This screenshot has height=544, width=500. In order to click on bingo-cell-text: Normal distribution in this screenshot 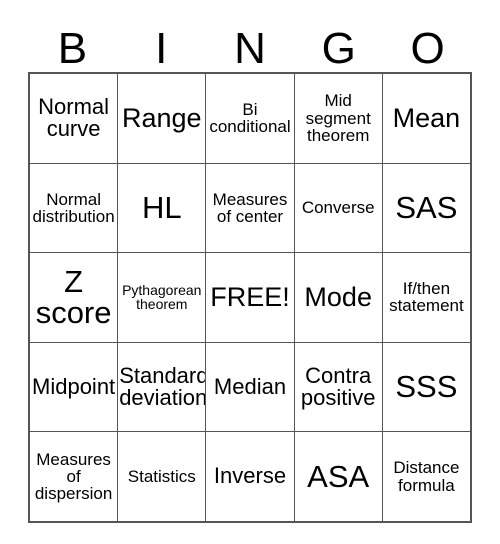, I will do `click(73, 207)`.